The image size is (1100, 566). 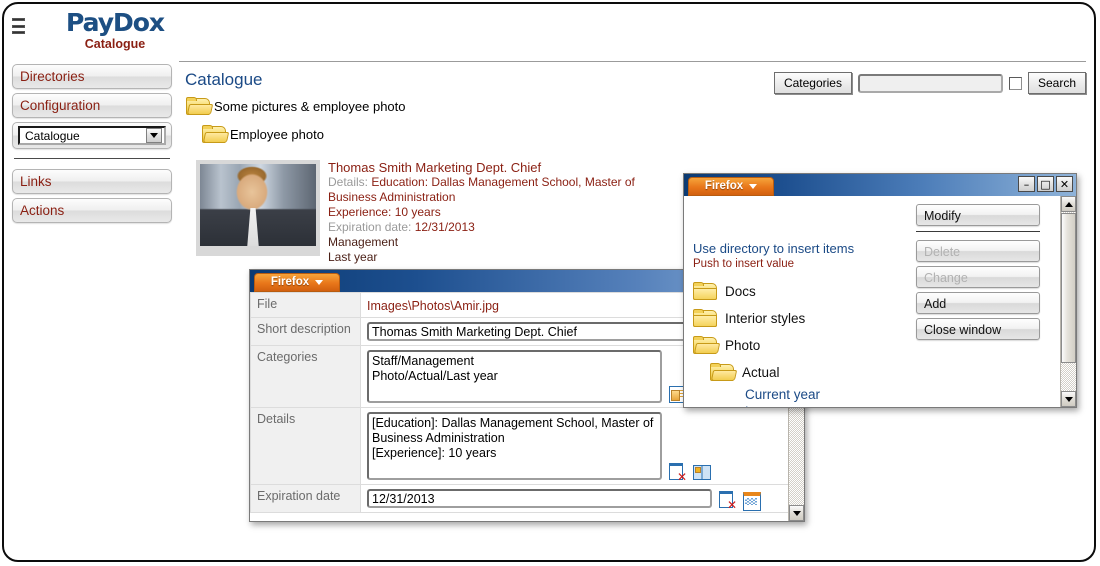 I want to click on details-textarea, so click(x=514, y=446).